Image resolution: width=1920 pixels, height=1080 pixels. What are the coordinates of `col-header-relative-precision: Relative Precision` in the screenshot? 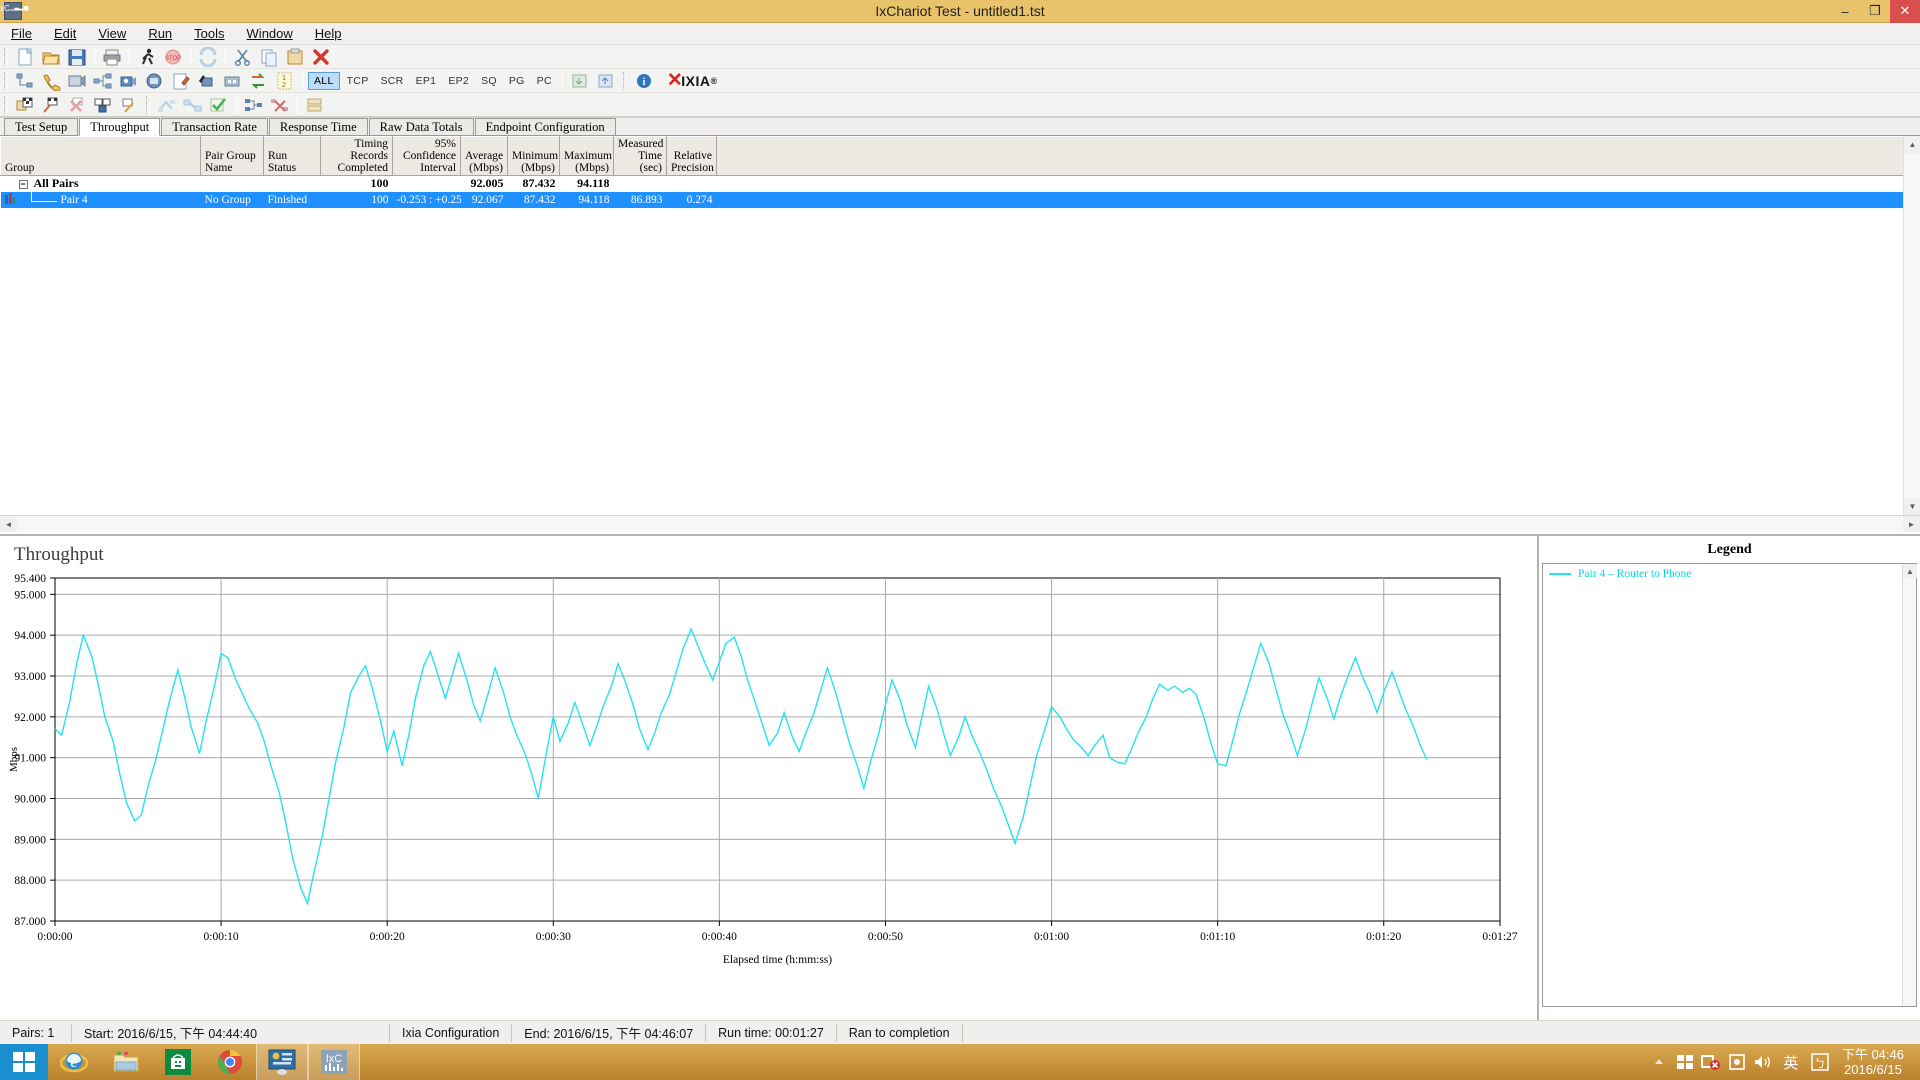 It's located at (692, 156).